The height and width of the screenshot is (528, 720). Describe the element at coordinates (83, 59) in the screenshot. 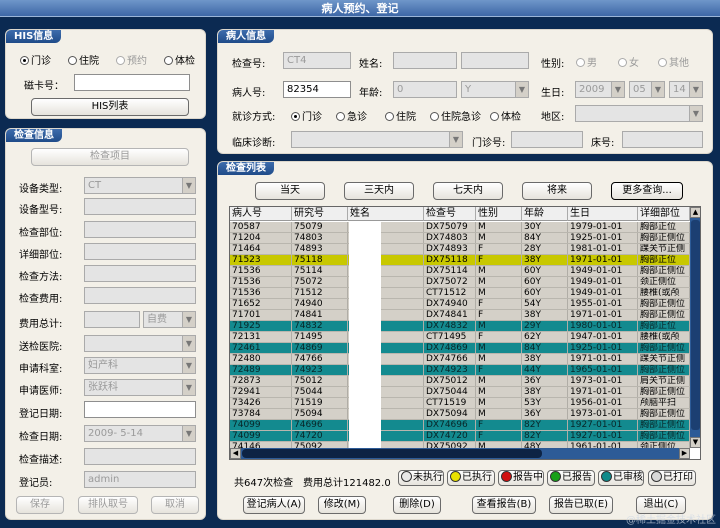

I see `radio-inpatient: 住院` at that location.